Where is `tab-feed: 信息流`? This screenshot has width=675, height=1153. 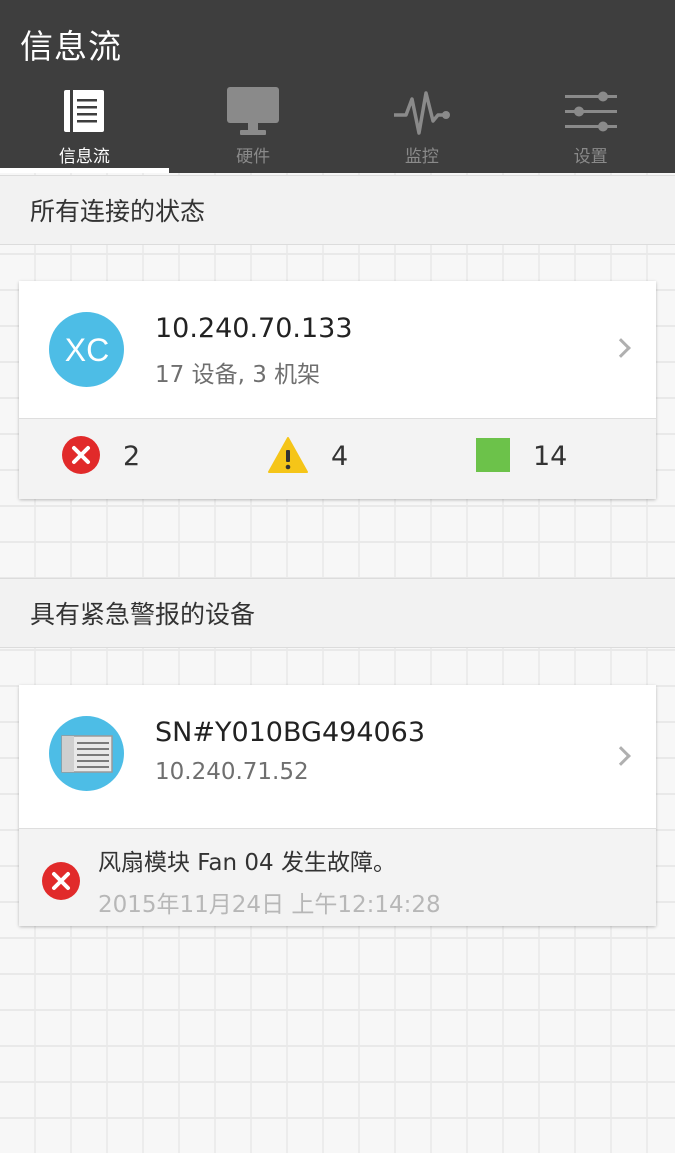
tab-feed: 信息流 is located at coordinates (84, 128).